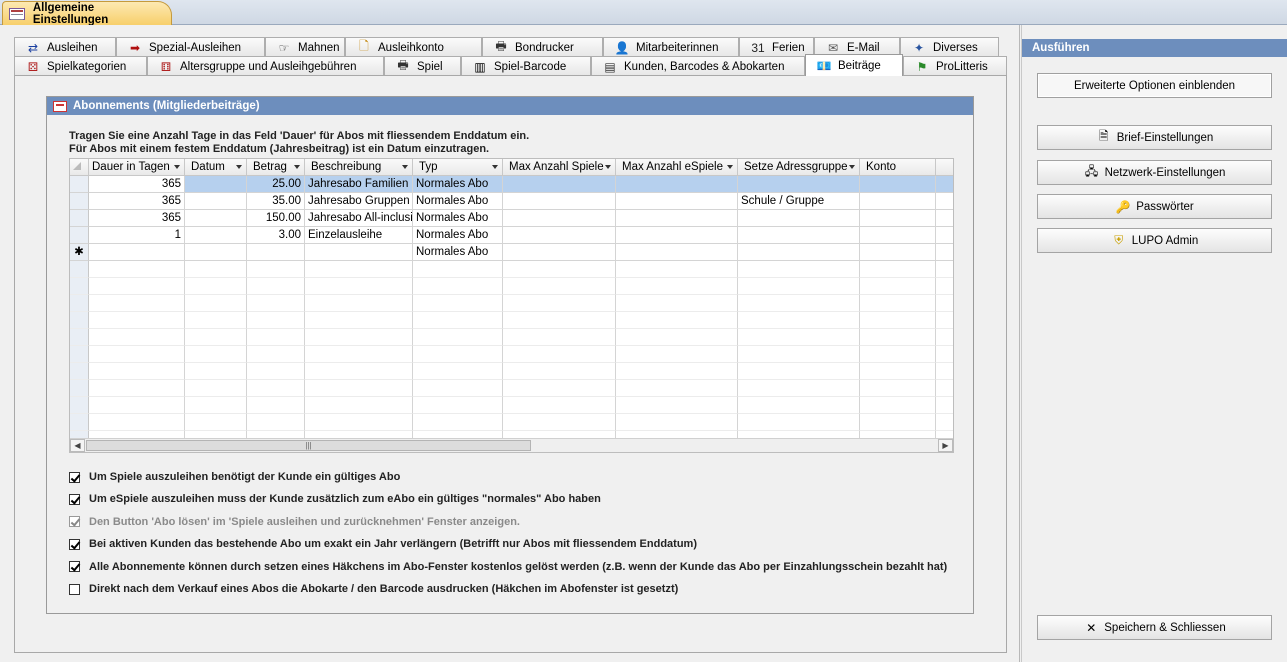  What do you see at coordinates (1154, 206) in the screenshot?
I see `passwords-button: 🔑 Passwörter` at bounding box center [1154, 206].